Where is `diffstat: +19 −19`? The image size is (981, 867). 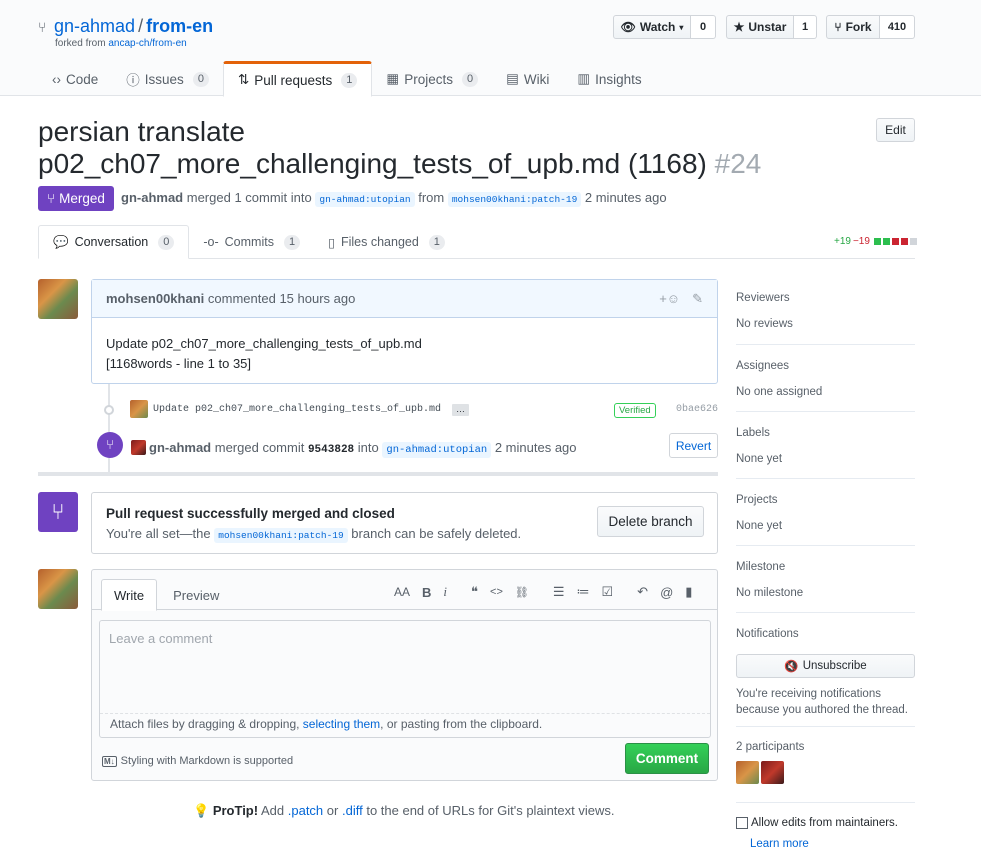
diffstat: +19 −19 is located at coordinates (875, 241).